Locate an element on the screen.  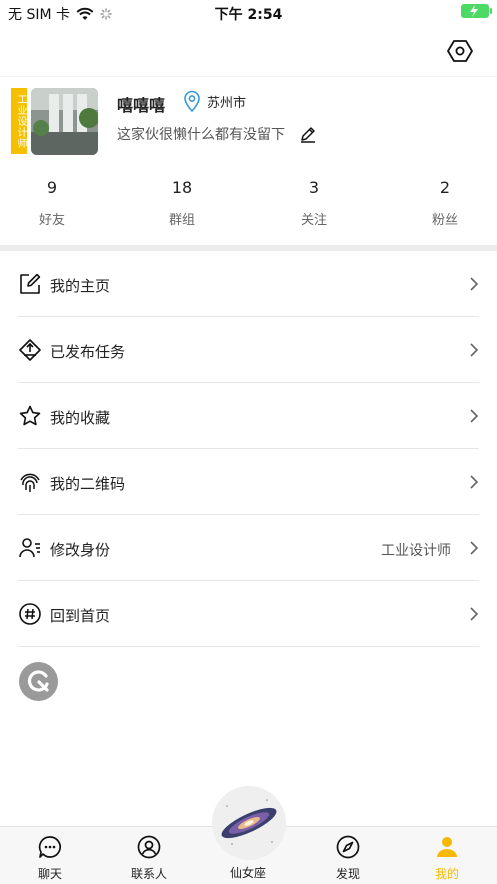
chat-icon is located at coordinates (49, 847).